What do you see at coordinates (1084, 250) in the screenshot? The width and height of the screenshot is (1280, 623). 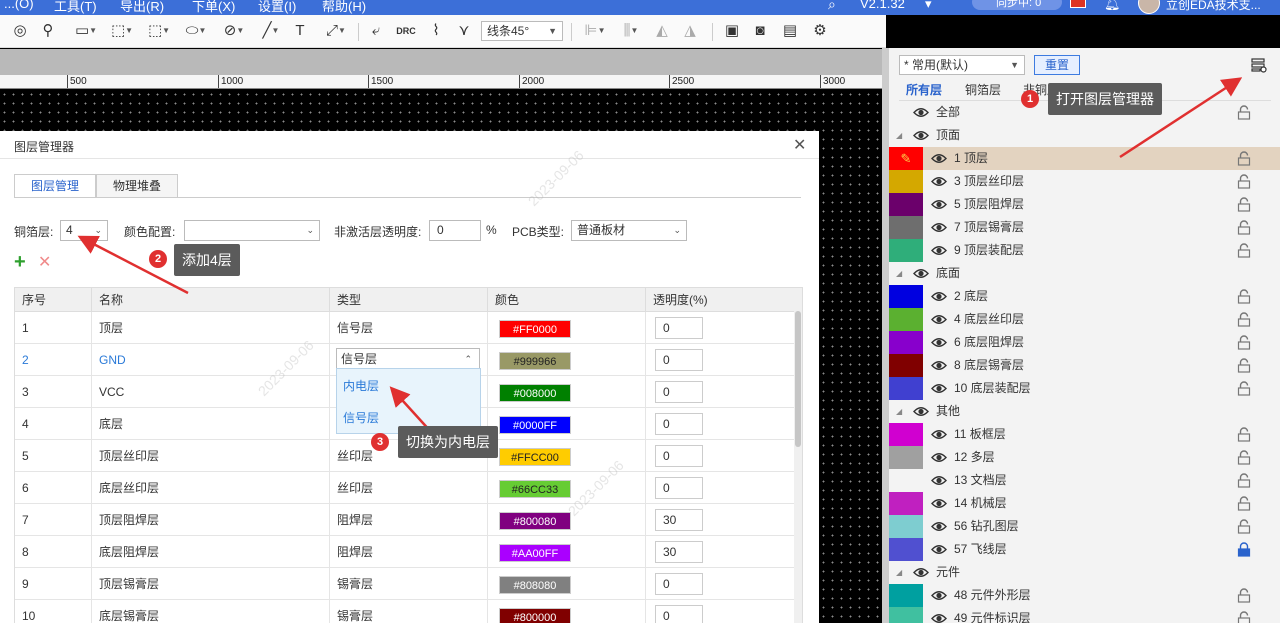 I see `layer-row: 9 顶层装配层` at bounding box center [1084, 250].